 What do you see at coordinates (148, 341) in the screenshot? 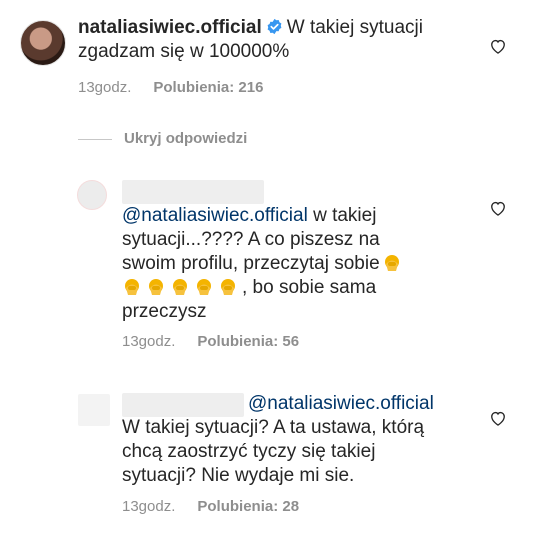
I see `reply-1-time: 13godz.` at bounding box center [148, 341].